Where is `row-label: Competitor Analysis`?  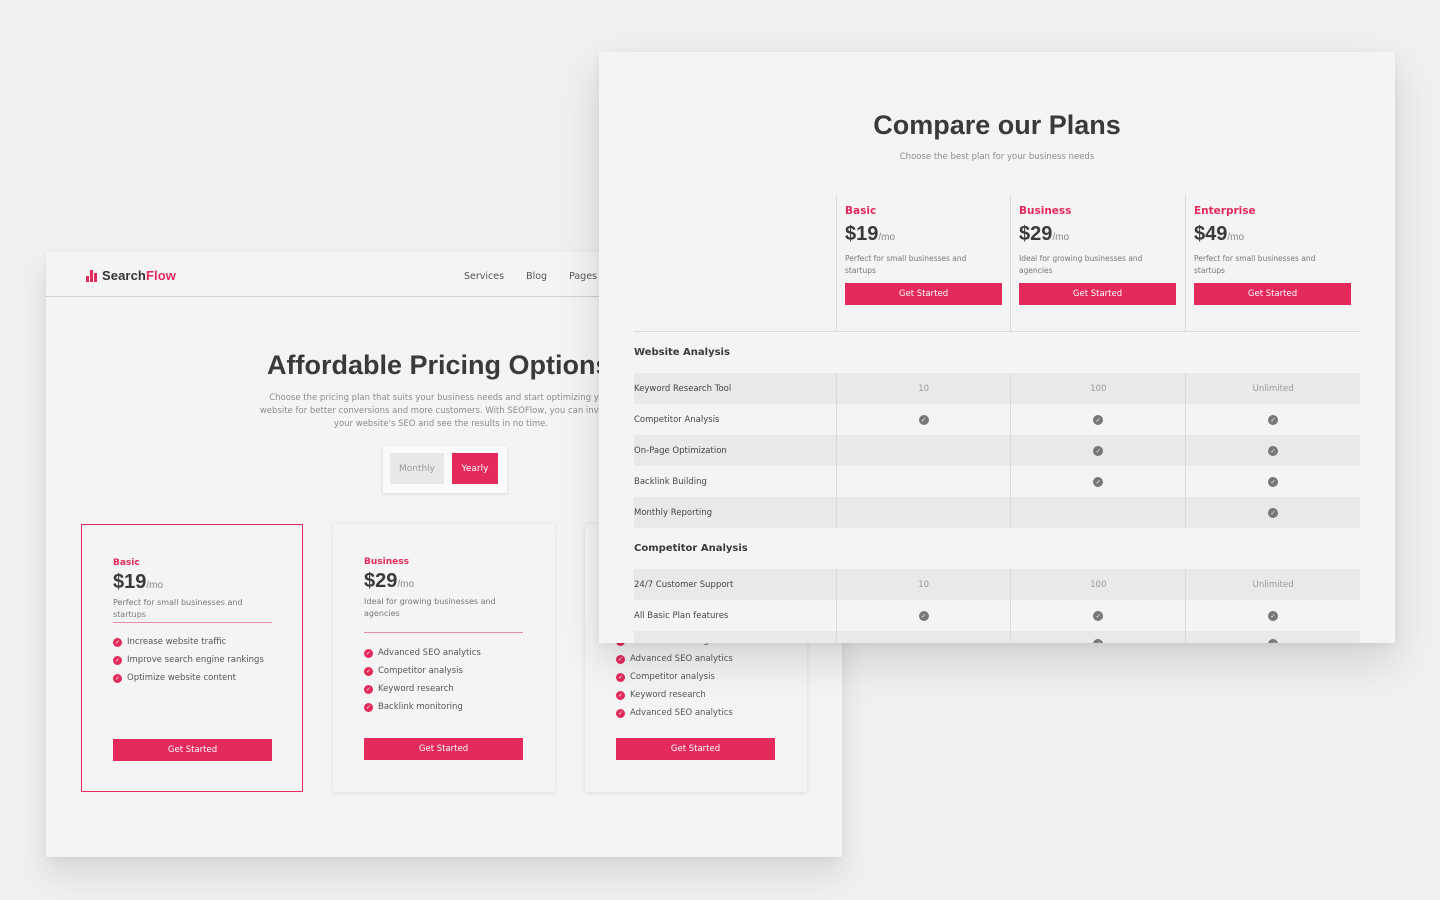
row-label: Competitor Analysis is located at coordinates (677, 419).